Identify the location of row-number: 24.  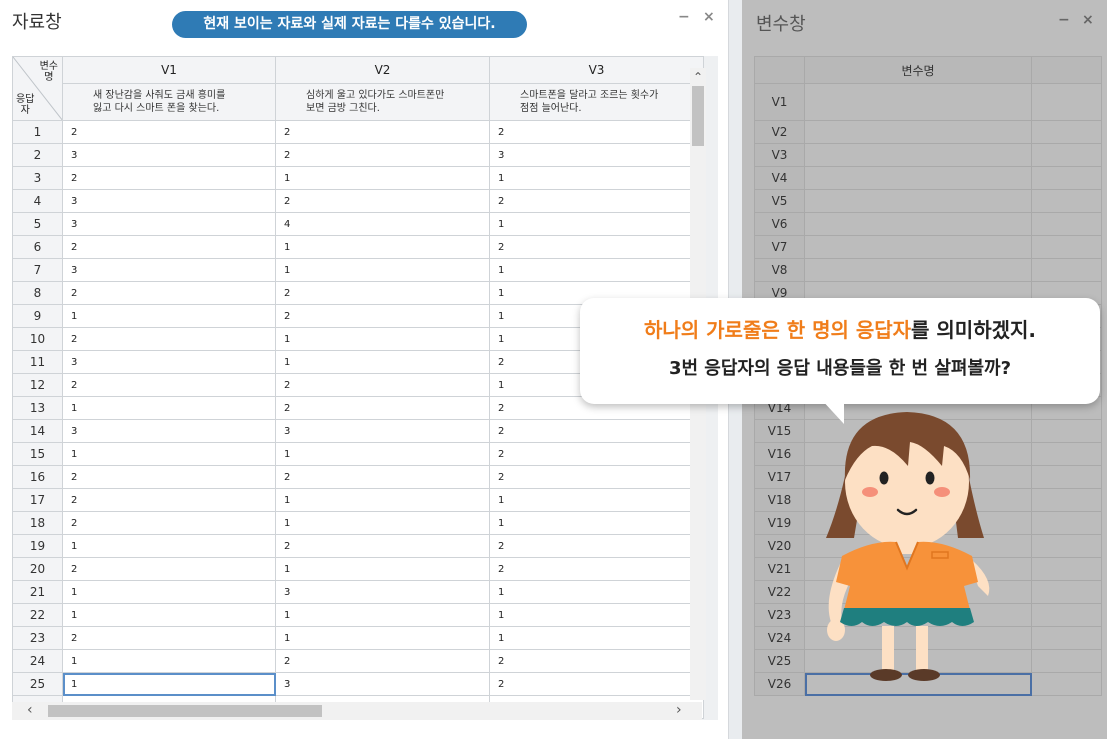
(37, 661).